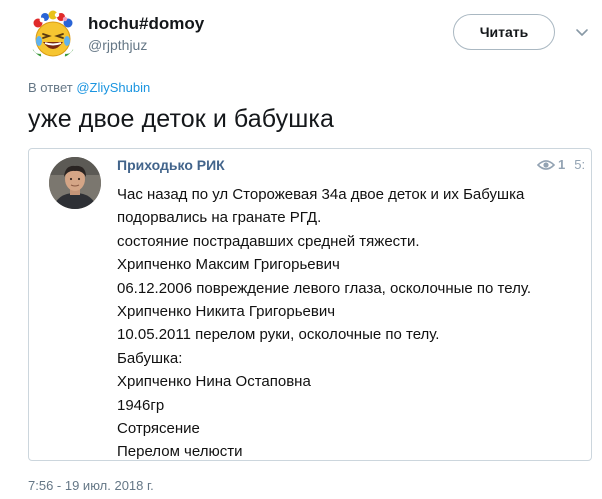  Describe the element at coordinates (91, 485) in the screenshot. I see `tweet-timestamp: 7:56 - 19 июл. 2018 г.` at that location.